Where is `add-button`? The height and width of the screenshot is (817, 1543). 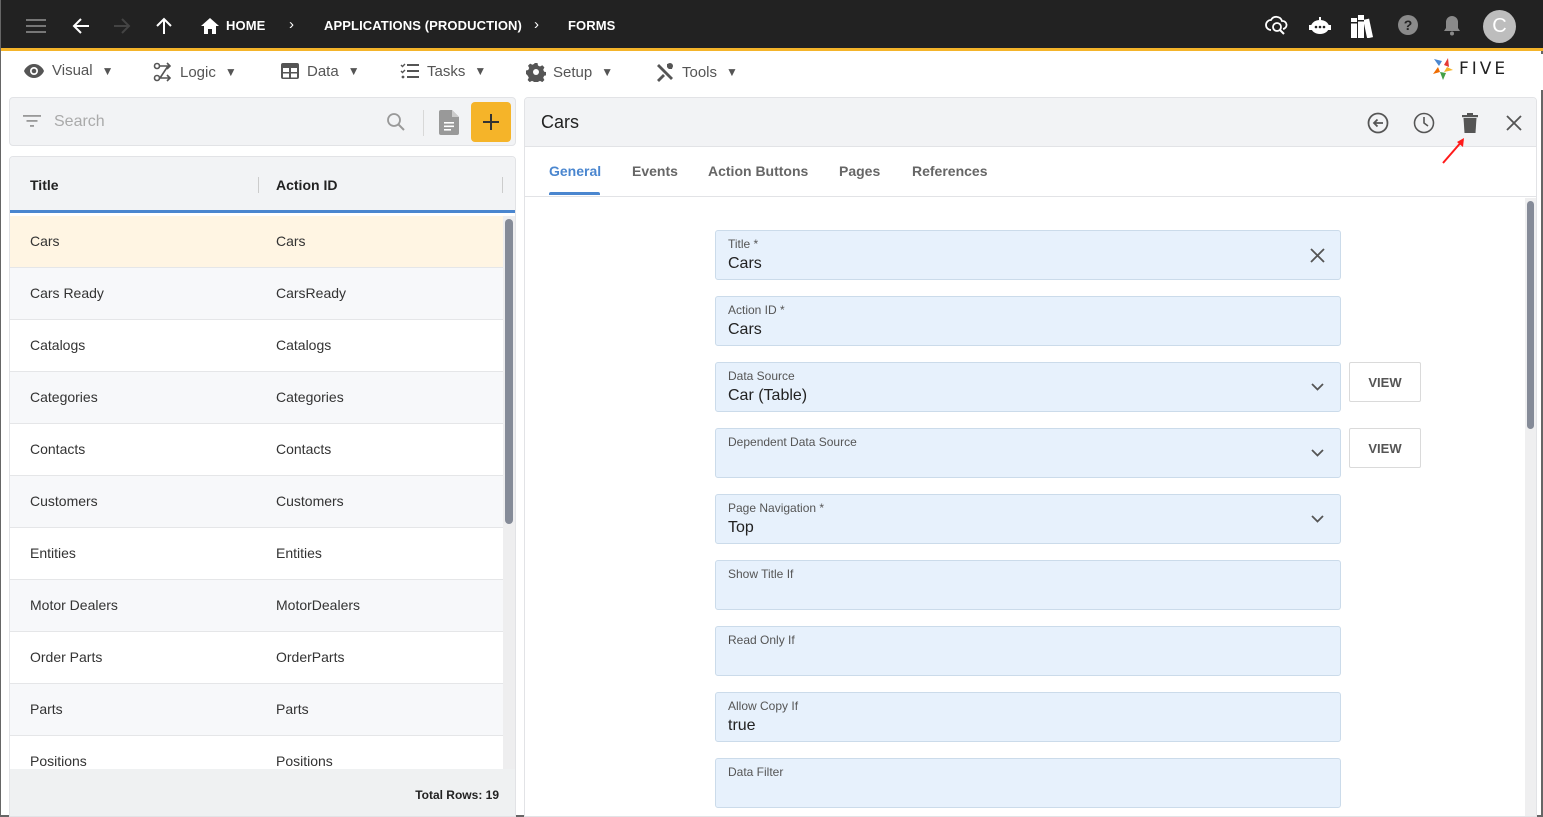 add-button is located at coordinates (491, 122).